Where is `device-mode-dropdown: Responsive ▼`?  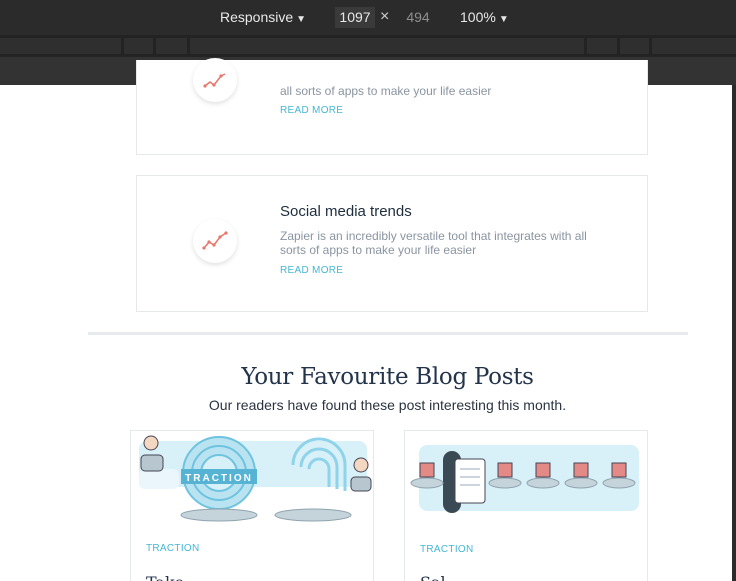 device-mode-dropdown: Responsive ▼ is located at coordinates (263, 17).